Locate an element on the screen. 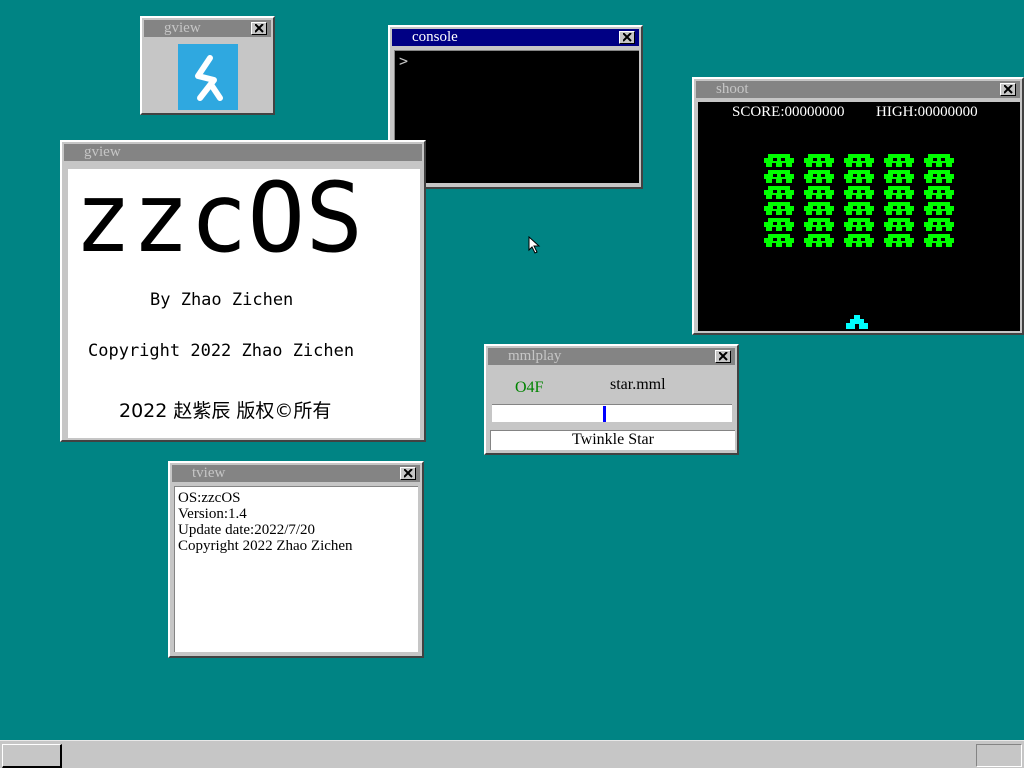  app-logo-icon is located at coordinates (209, 78).